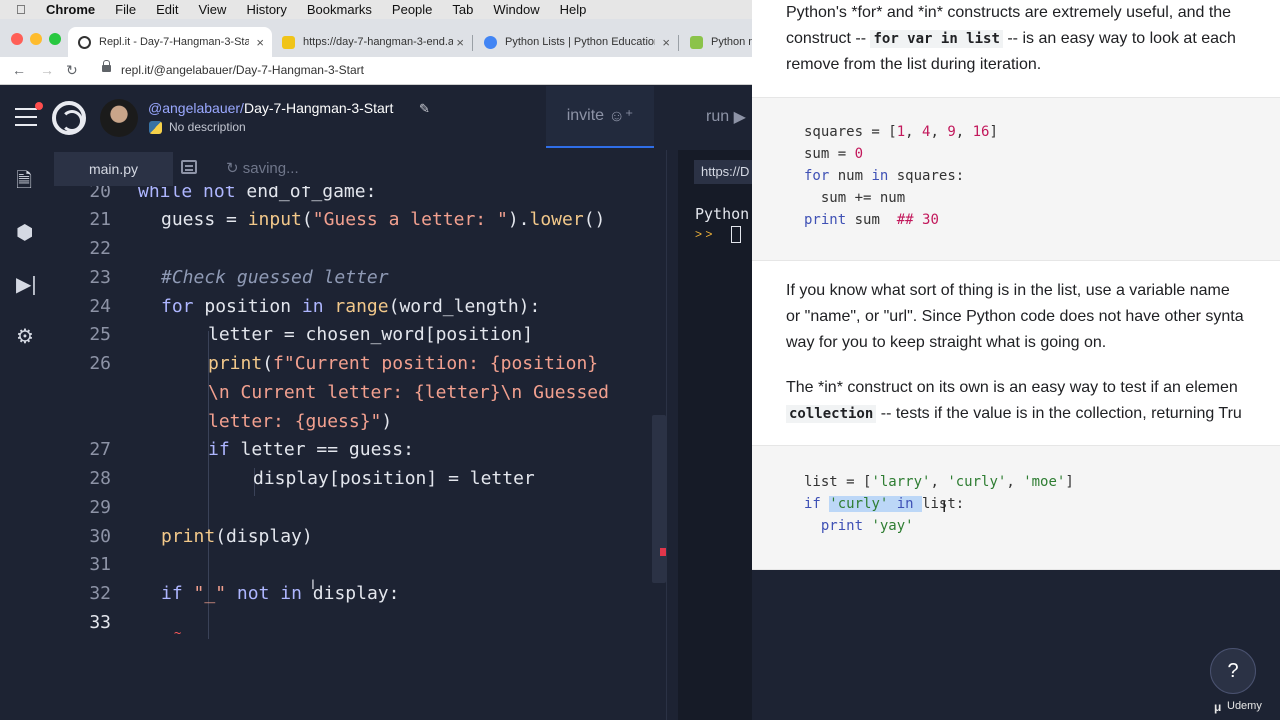 This screenshot has height=720, width=1280. What do you see at coordinates (72, 70) in the screenshot?
I see `reload-icon: ↻` at bounding box center [72, 70].